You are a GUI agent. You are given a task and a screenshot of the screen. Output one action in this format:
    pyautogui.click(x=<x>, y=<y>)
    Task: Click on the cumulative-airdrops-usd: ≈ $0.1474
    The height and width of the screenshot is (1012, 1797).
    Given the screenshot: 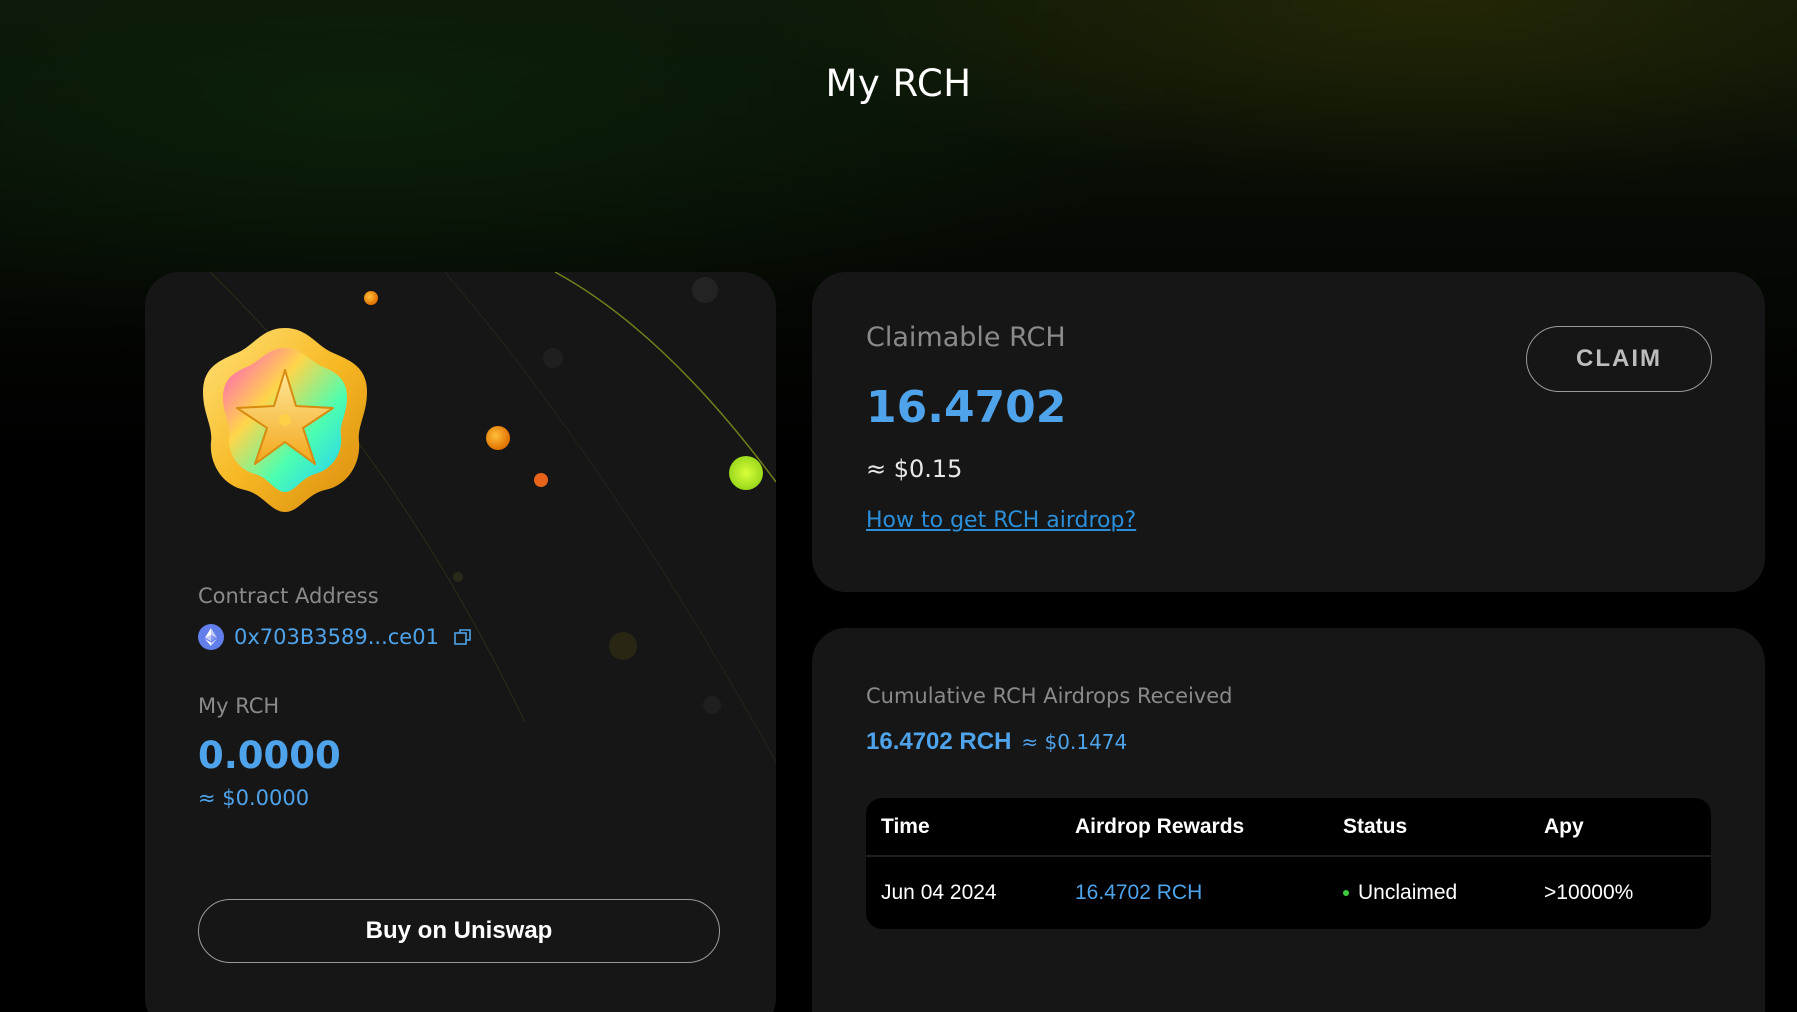 What is the action you would take?
    pyautogui.click(x=1074, y=742)
    